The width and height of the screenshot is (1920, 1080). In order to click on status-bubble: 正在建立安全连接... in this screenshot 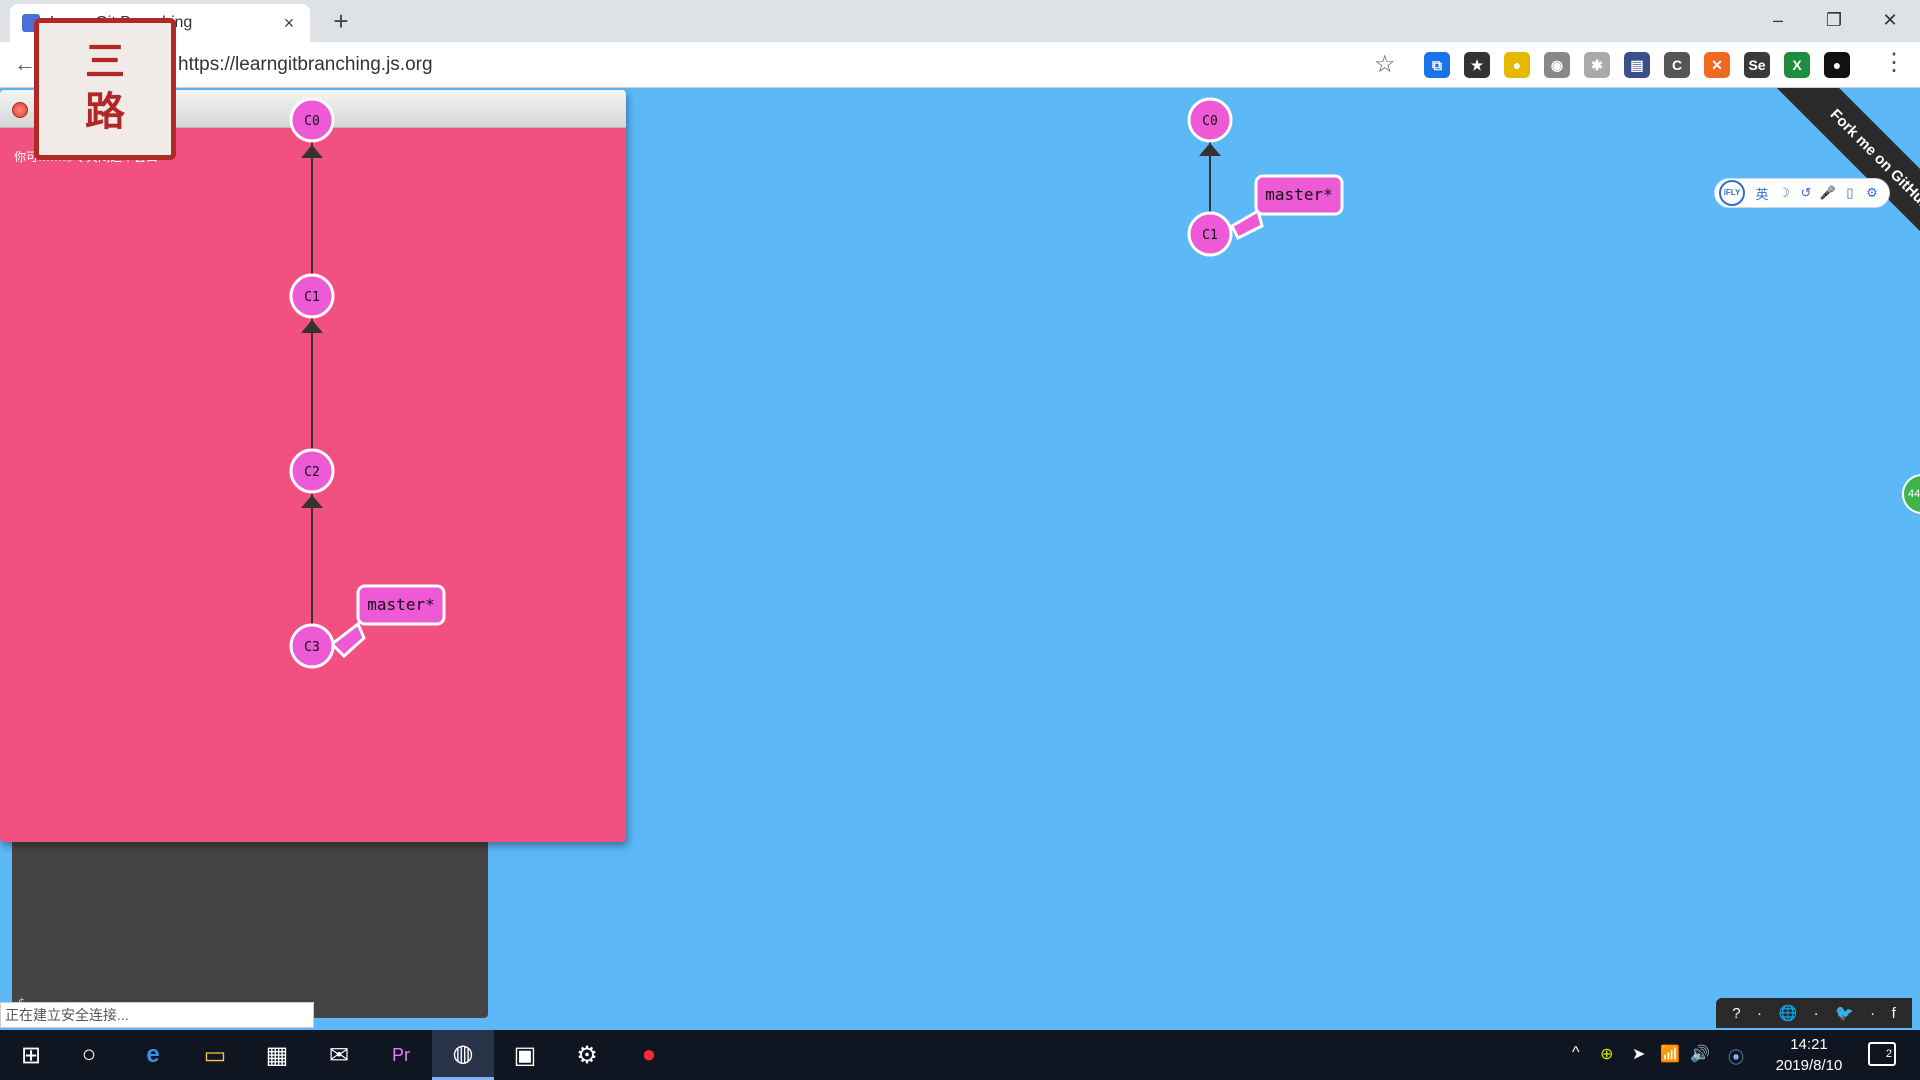, I will do `click(157, 1015)`.